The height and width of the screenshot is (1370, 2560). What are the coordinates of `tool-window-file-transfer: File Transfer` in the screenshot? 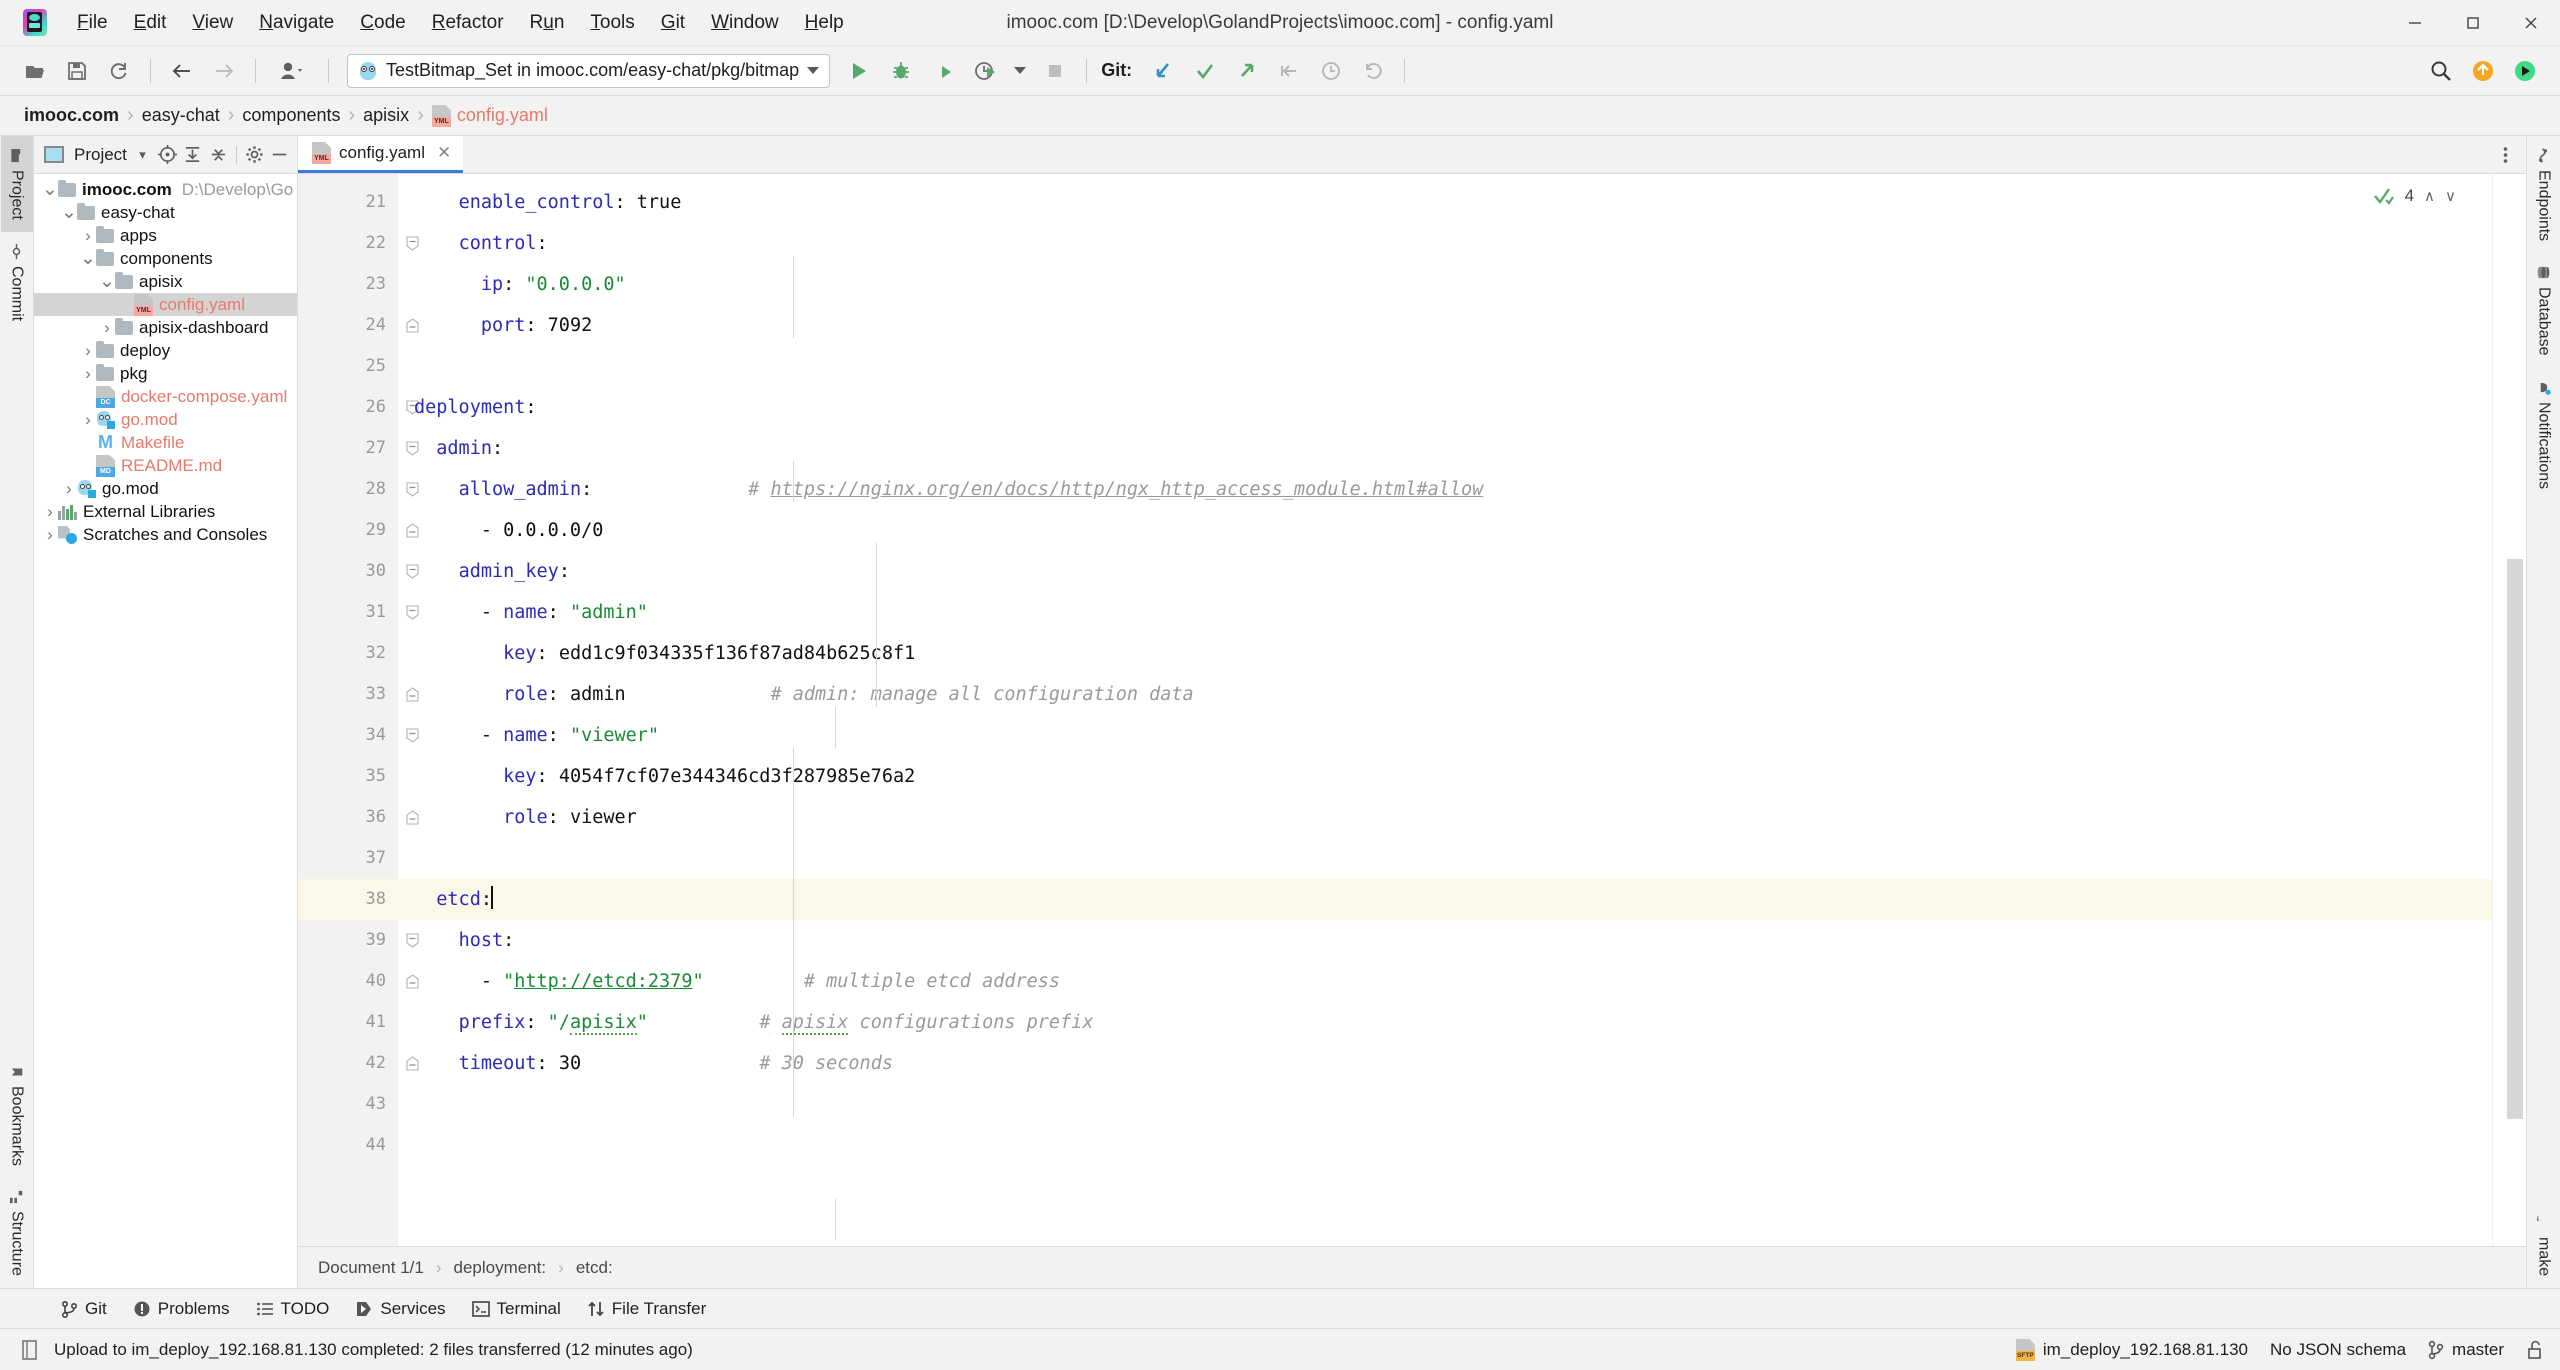 It's located at (646, 1309).